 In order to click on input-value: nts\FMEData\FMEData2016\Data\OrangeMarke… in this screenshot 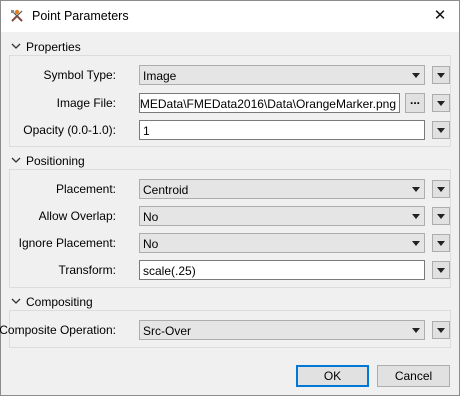, I will do `click(267, 104)`.